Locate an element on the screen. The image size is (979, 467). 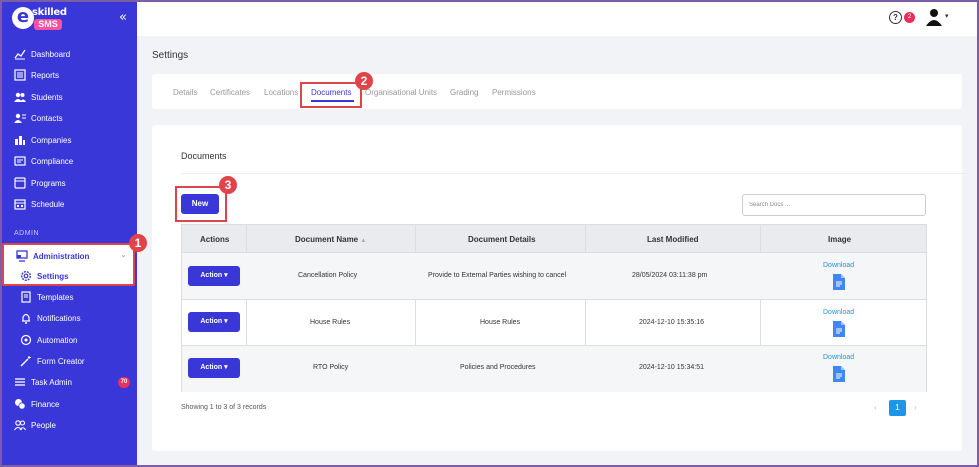
caret-down-icon: ▾ is located at coordinates (947, 16).